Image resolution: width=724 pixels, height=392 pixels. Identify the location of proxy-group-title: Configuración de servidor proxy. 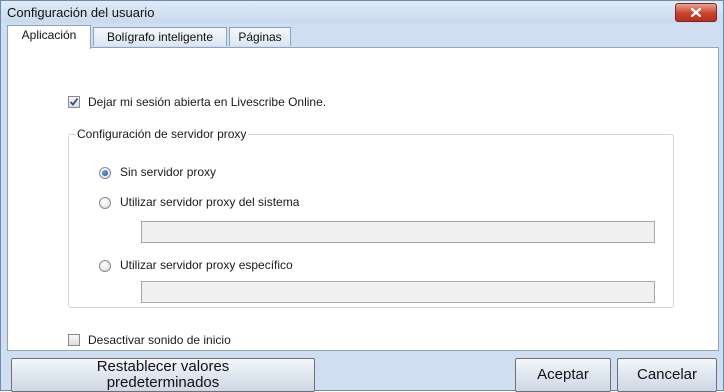
(162, 134).